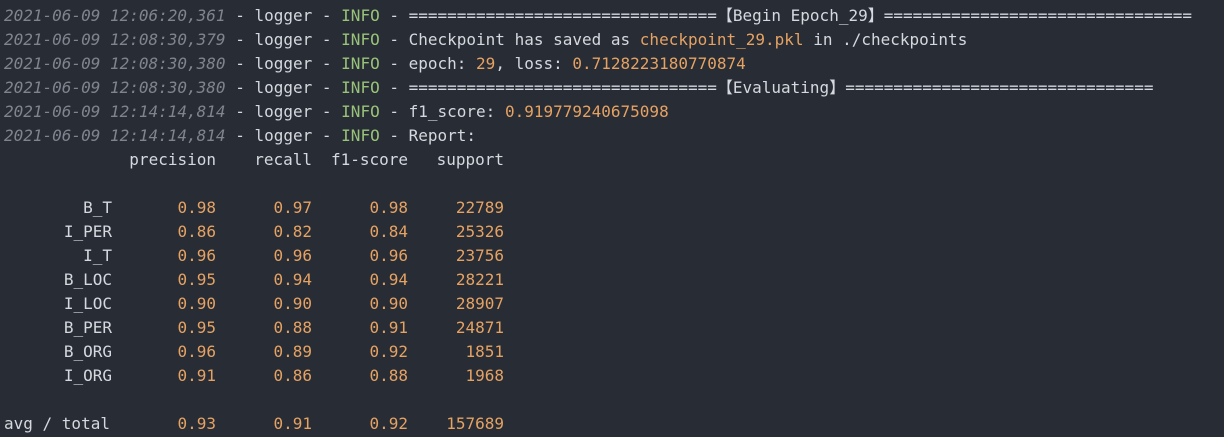 This screenshot has height=437, width=1224. What do you see at coordinates (456, 111) in the screenshot?
I see `f1-label: f1_score:` at bounding box center [456, 111].